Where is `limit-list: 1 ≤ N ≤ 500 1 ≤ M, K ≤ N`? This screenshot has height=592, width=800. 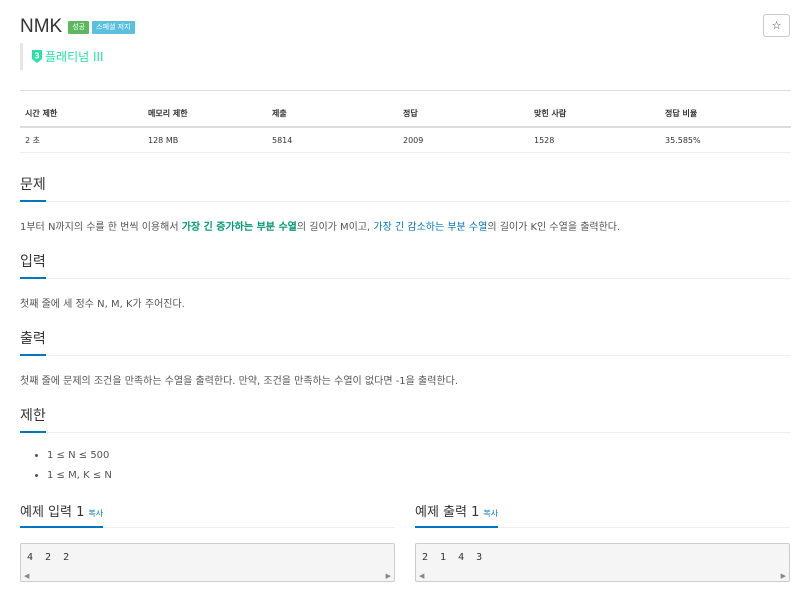
limit-list: 1 ≤ N ≤ 500 1 ≤ M, K ≤ N is located at coordinates (72, 469).